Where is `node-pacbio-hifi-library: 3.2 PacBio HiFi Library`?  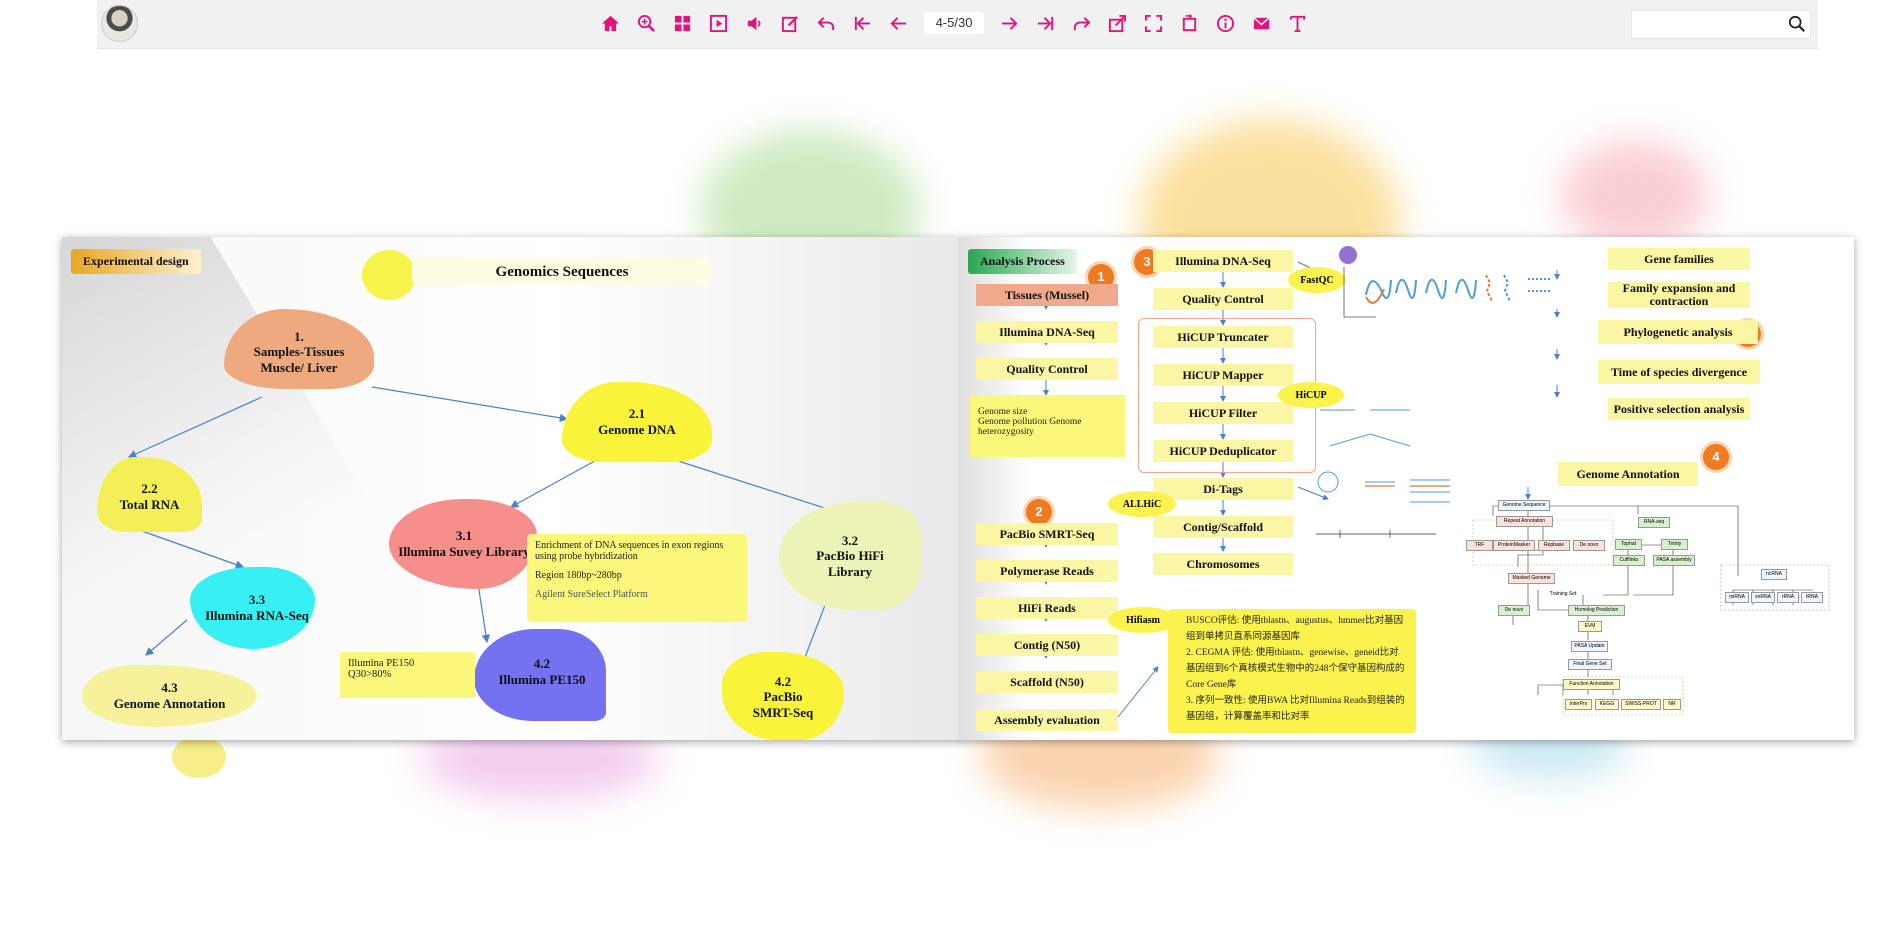 node-pacbio-hifi-library: 3.2 PacBio HiFi Library is located at coordinates (850, 555).